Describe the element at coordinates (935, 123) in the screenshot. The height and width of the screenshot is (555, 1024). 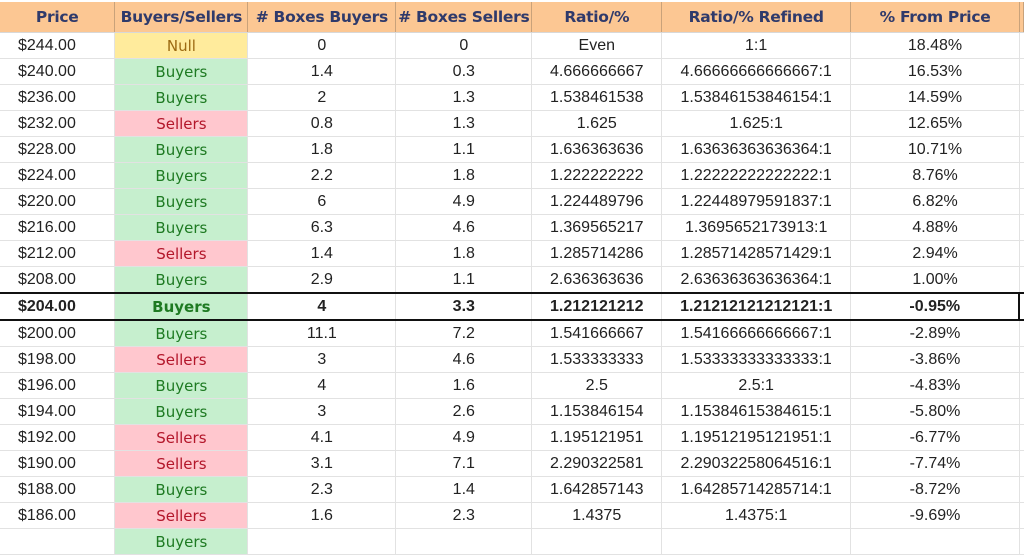
I see `pct-from-price-cell: 12.65%` at that location.